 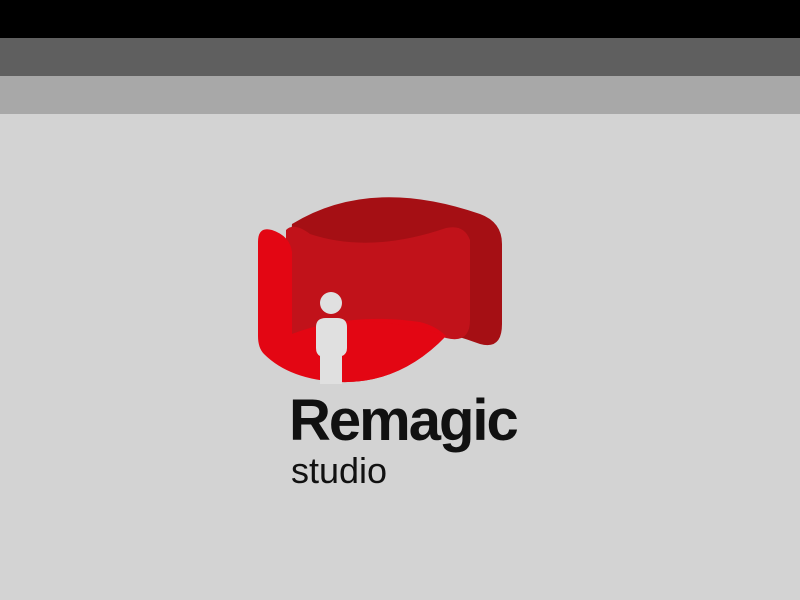 What do you see at coordinates (404, 420) in the screenshot?
I see `brand-name: Remagic` at bounding box center [404, 420].